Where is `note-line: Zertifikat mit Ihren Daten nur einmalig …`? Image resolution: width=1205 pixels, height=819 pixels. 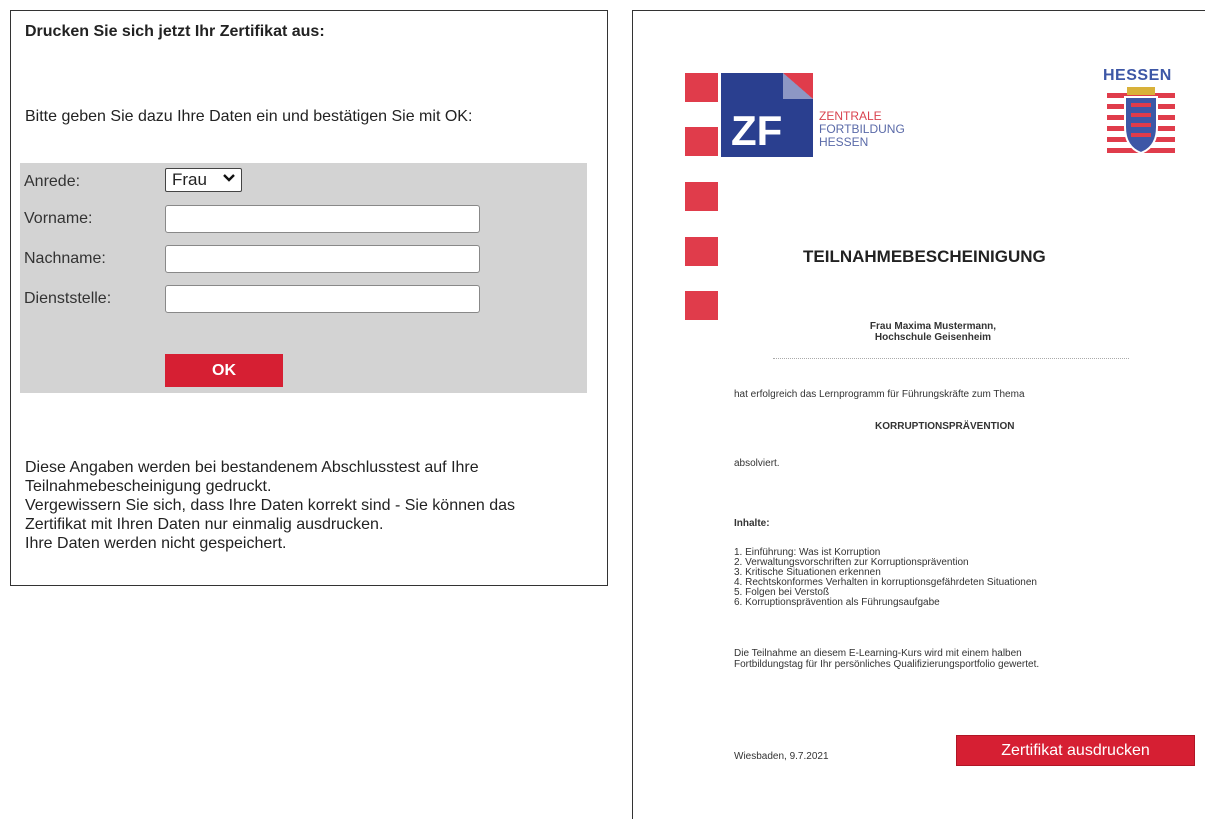 note-line: Zertifikat mit Ihren Daten nur einmalig … is located at coordinates (204, 524).